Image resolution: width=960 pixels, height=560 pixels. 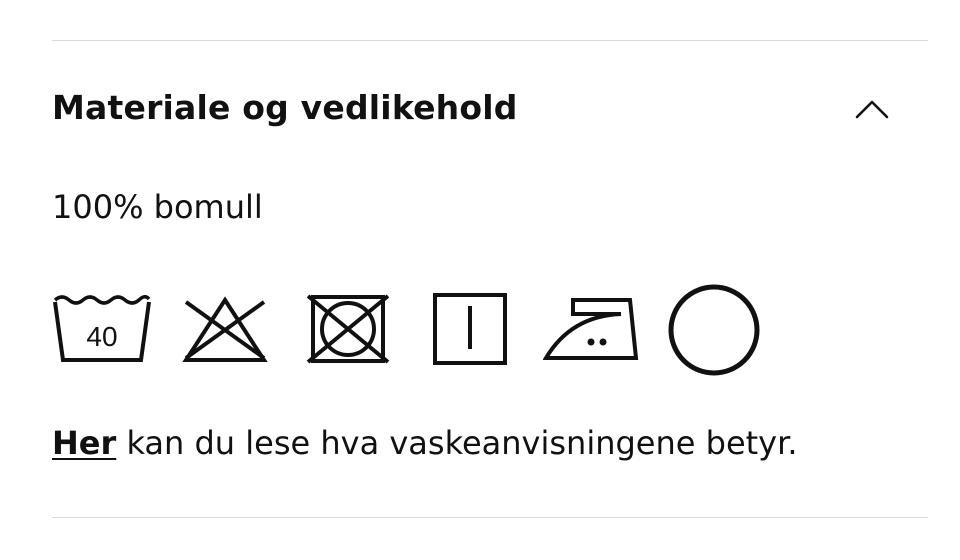 What do you see at coordinates (225, 331) in the screenshot?
I see `do-not-bleach-icon` at bounding box center [225, 331].